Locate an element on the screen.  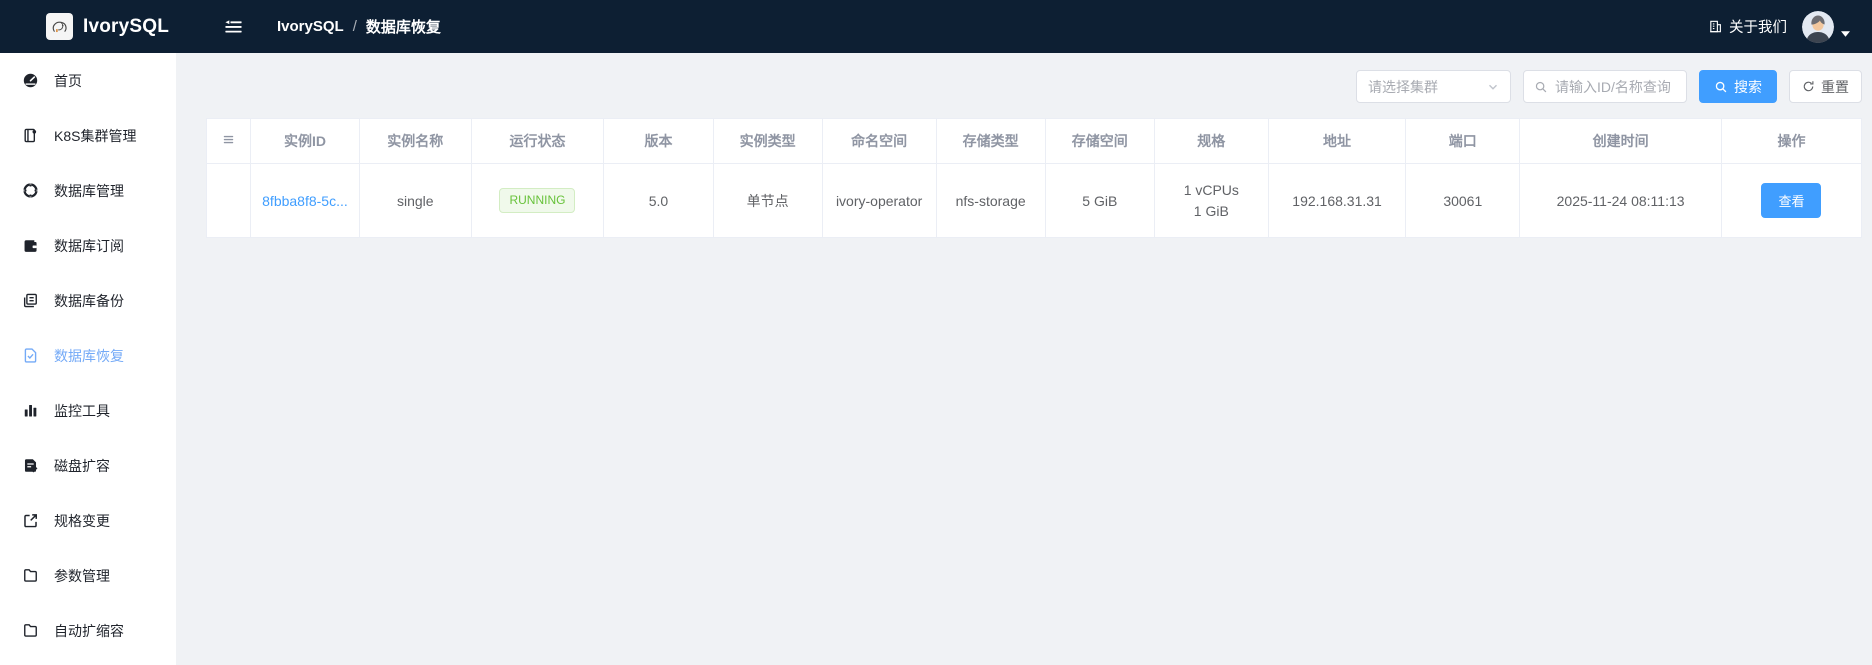
sidebar-item-label: 数据库订阅 is located at coordinates (89, 245).